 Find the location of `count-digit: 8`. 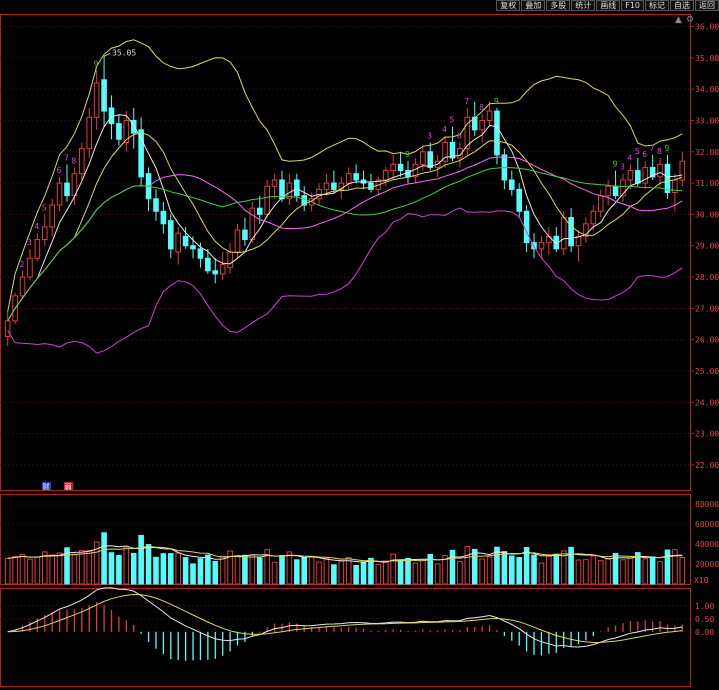

count-digit: 8 is located at coordinates (659, 151).